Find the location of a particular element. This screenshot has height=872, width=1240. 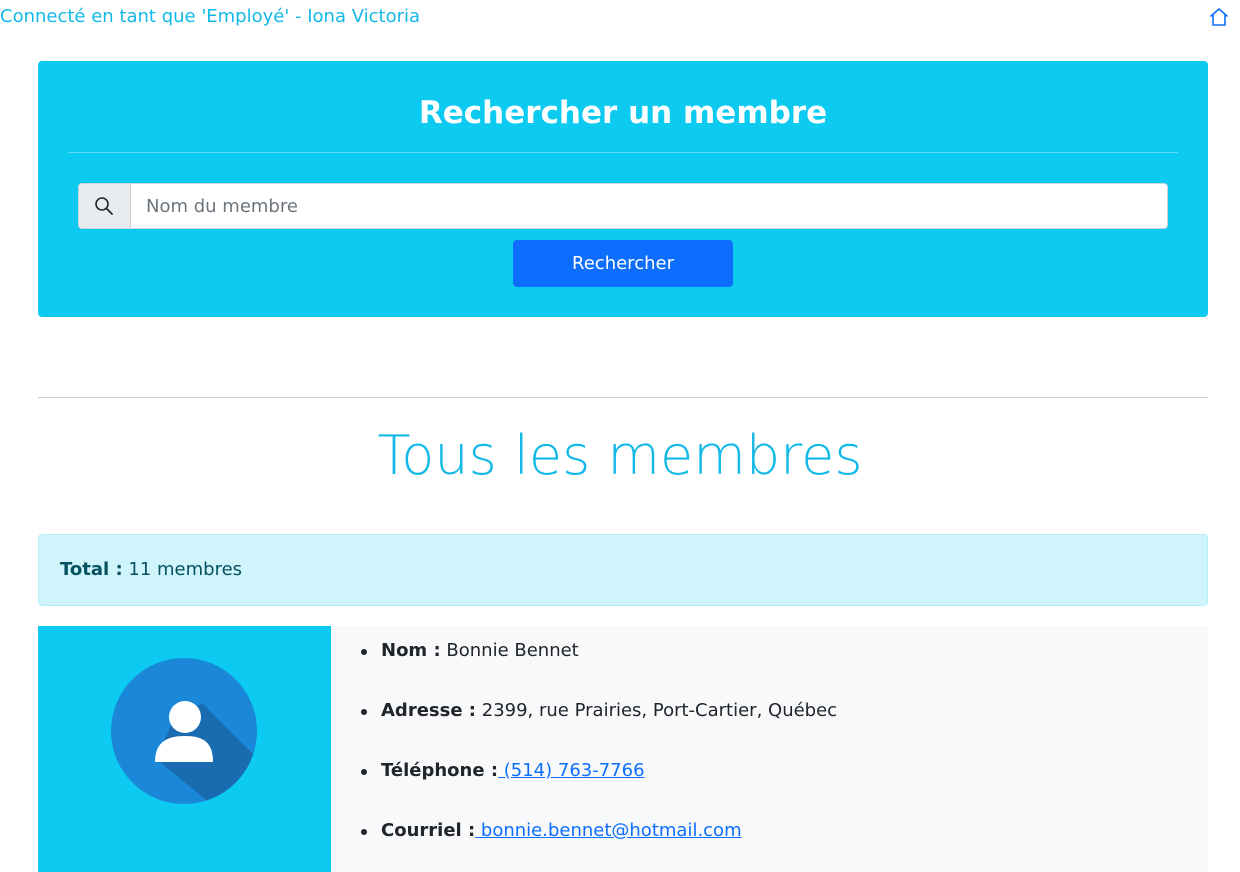

member-name-input is located at coordinates (649, 206).